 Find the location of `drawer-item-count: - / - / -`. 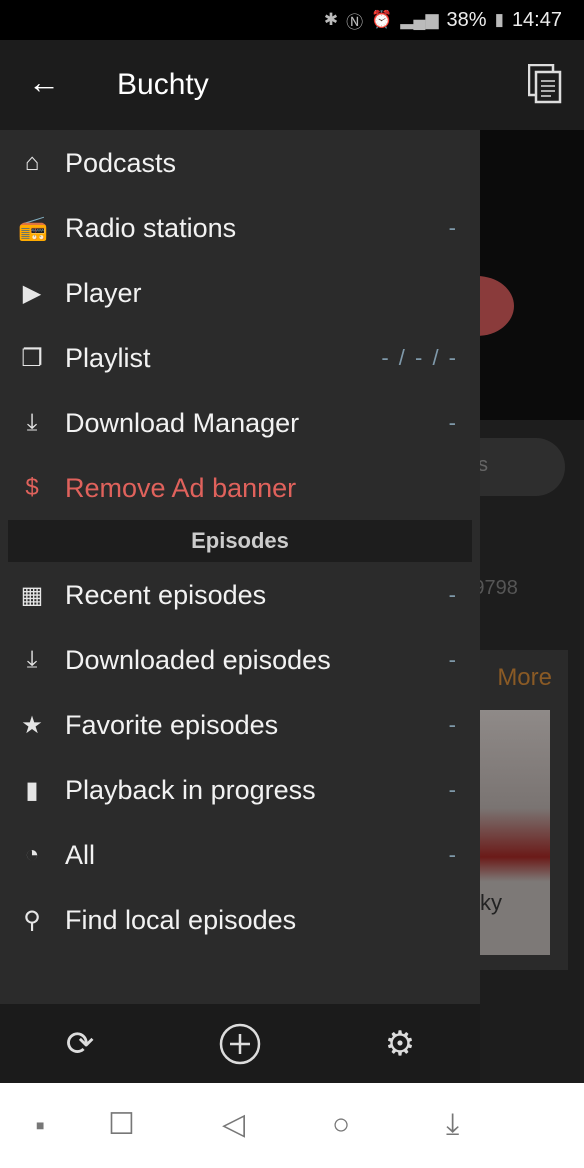

drawer-item-count: - / - / - is located at coordinates (419, 357).